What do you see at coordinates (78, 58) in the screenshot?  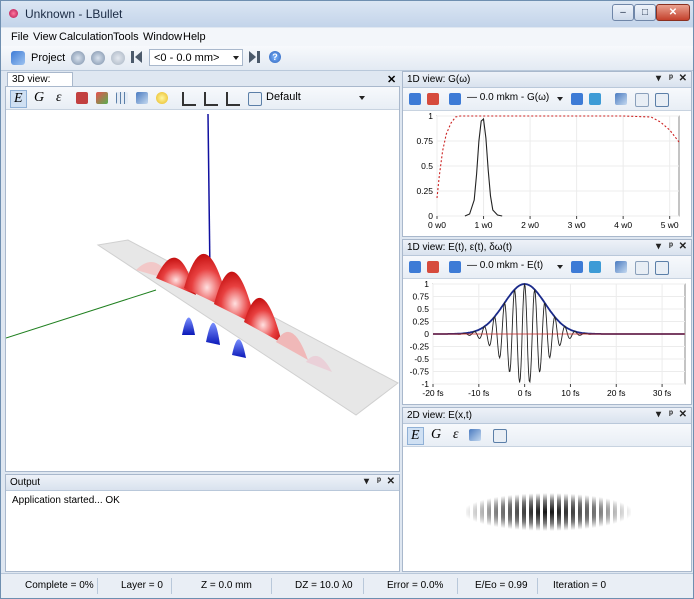 I see `calc-gear-icon` at bounding box center [78, 58].